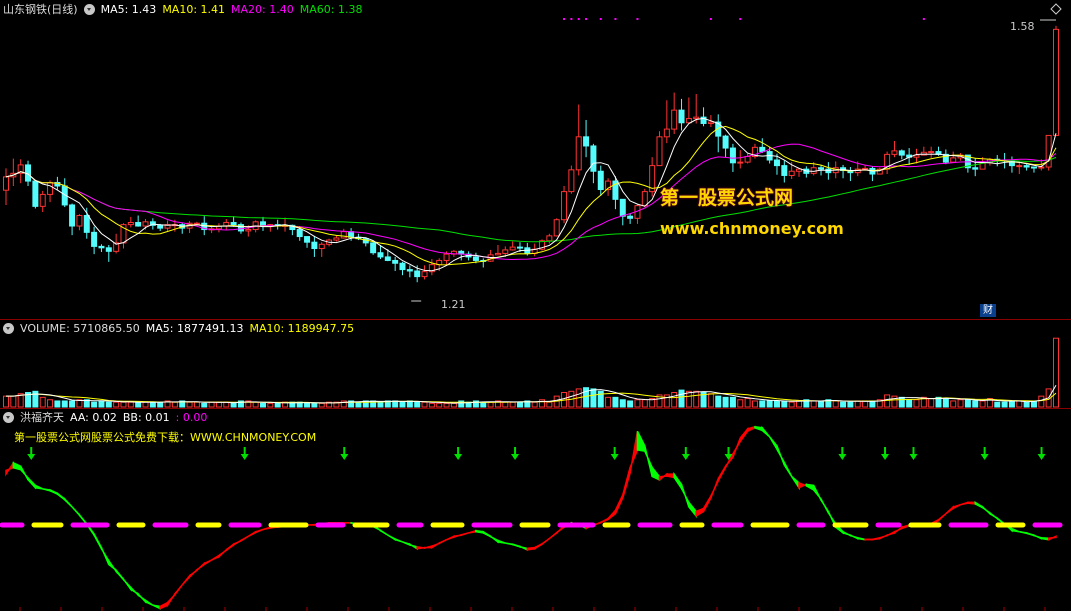 Image resolution: width=1071 pixels, height=611 pixels. I want to click on finance-badge: 财, so click(988, 310).